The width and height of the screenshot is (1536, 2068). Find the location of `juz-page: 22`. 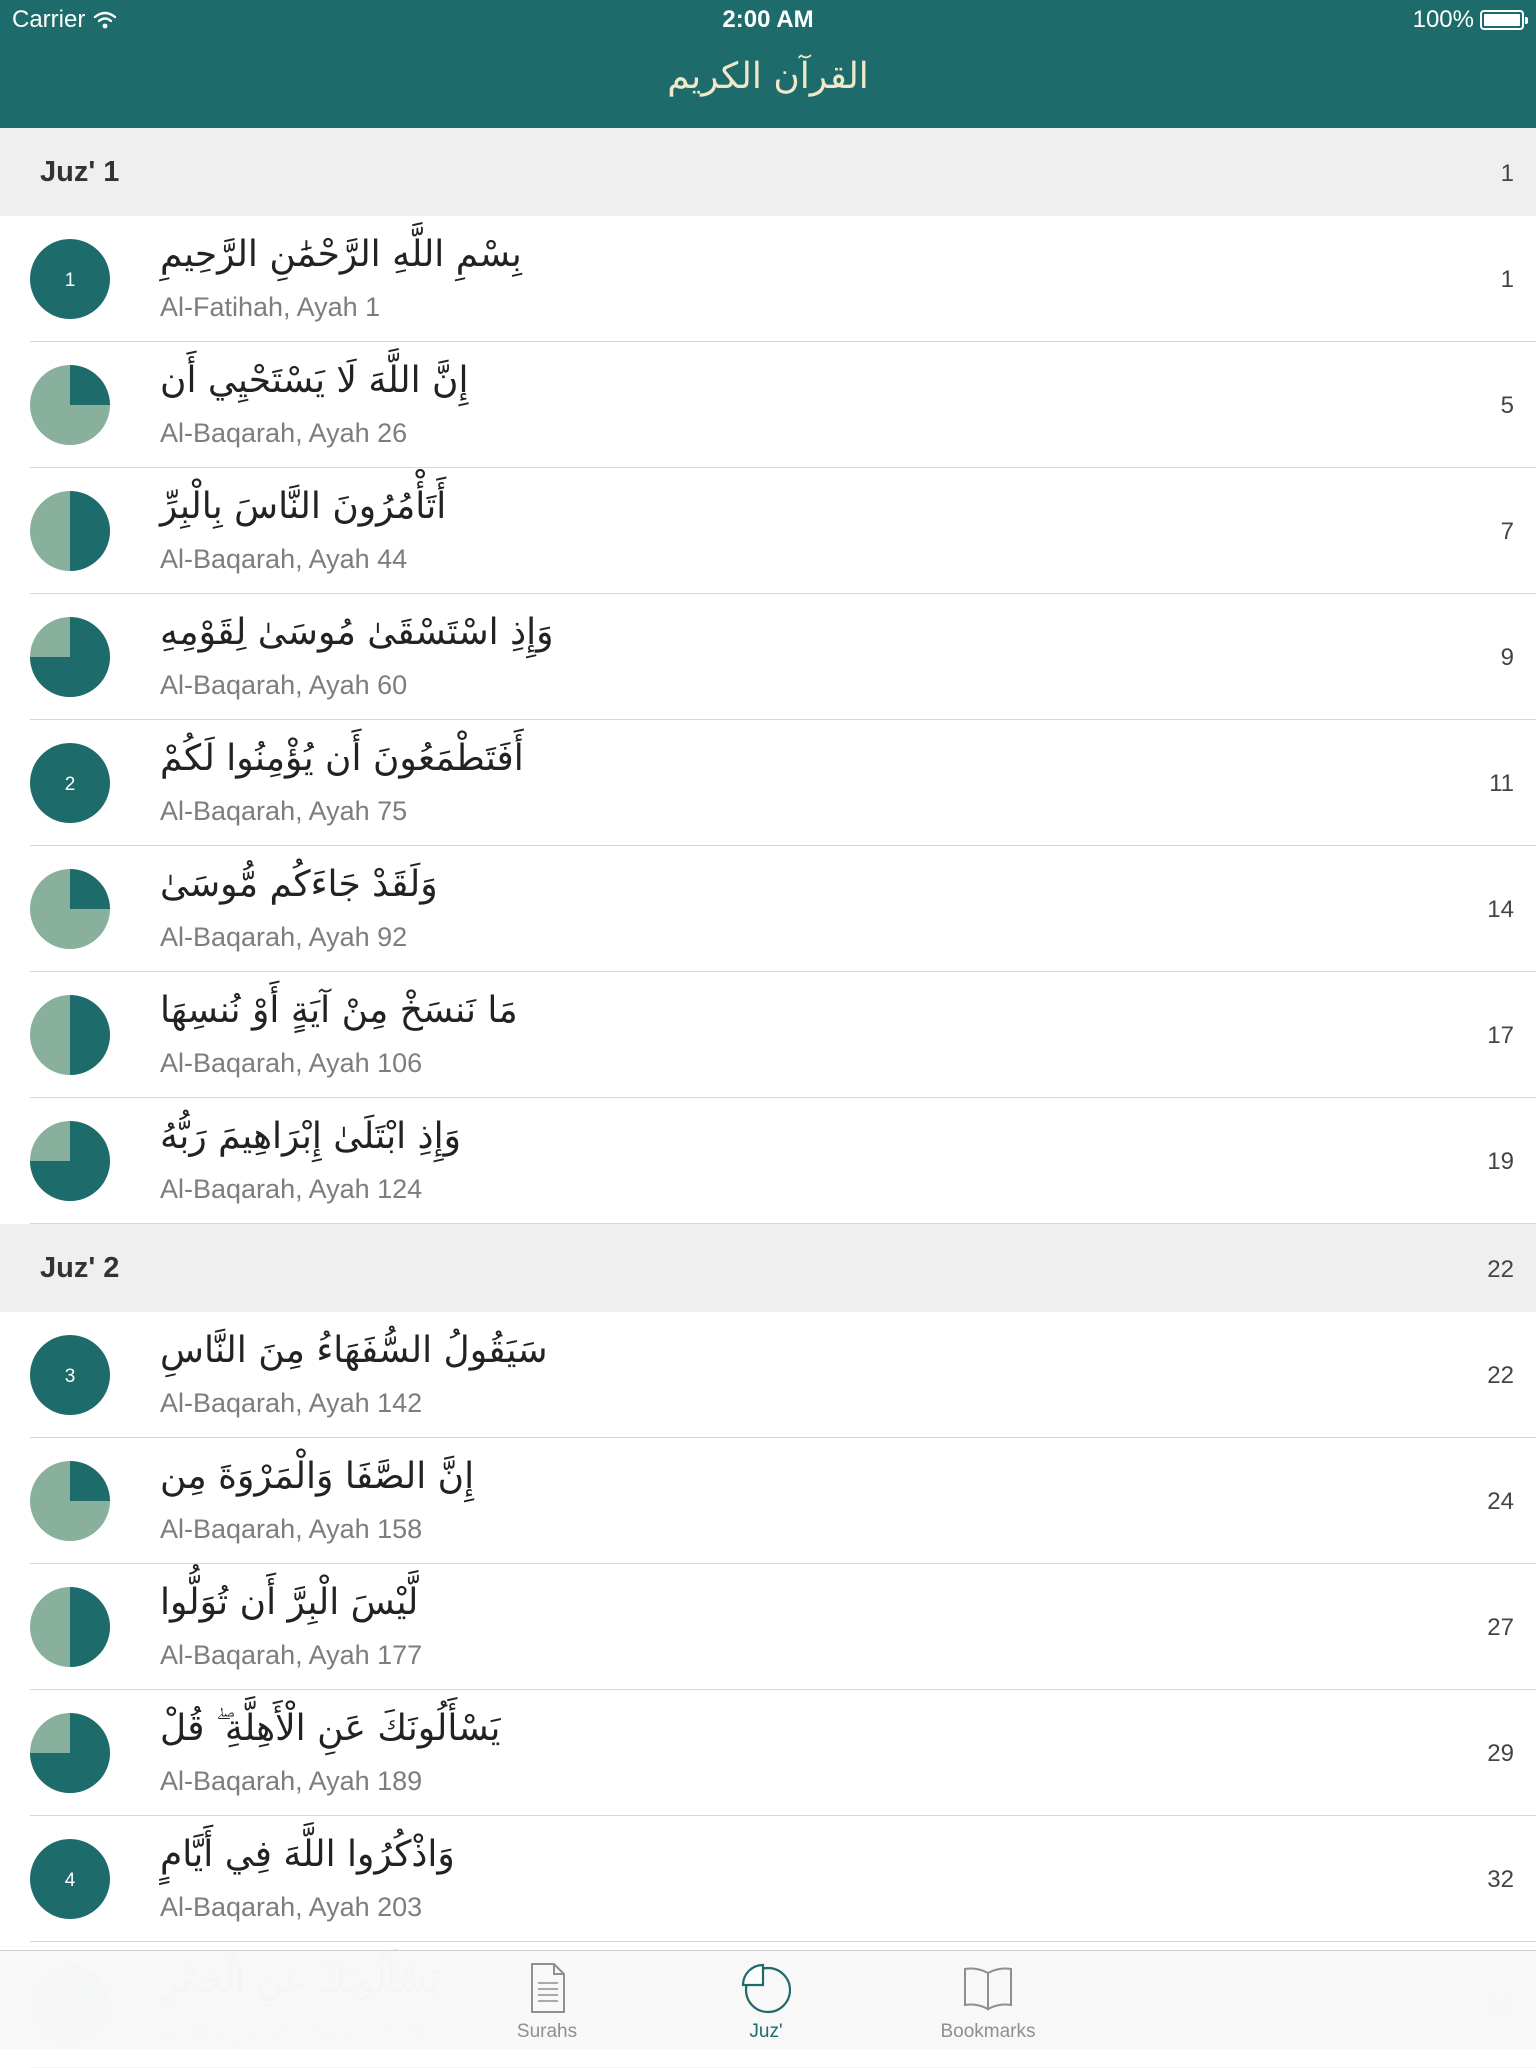

juz-page: 22 is located at coordinates (1500, 1269).